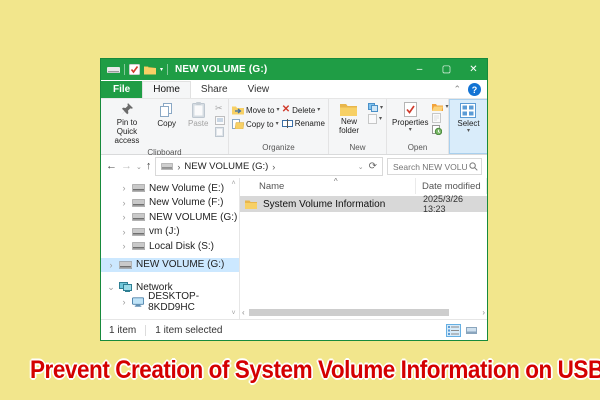 Image resolution: width=600 pixels, height=400 pixels. I want to click on copy-icon, so click(166, 110).